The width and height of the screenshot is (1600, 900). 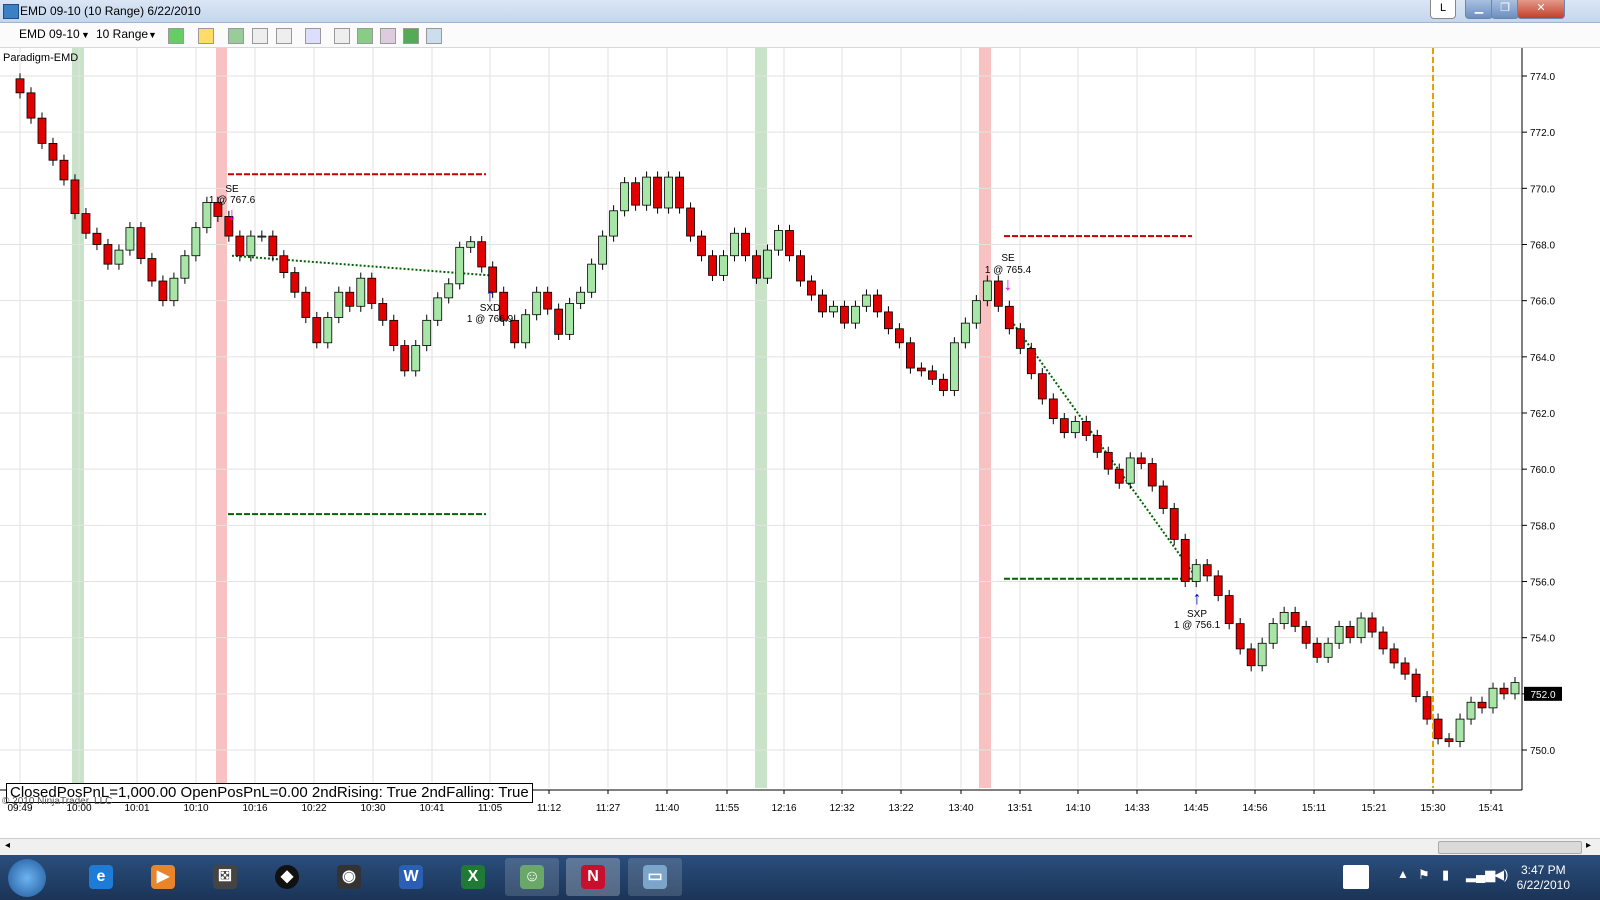 What do you see at coordinates (411, 36) in the screenshot?
I see `chart-trader-icon` at bounding box center [411, 36].